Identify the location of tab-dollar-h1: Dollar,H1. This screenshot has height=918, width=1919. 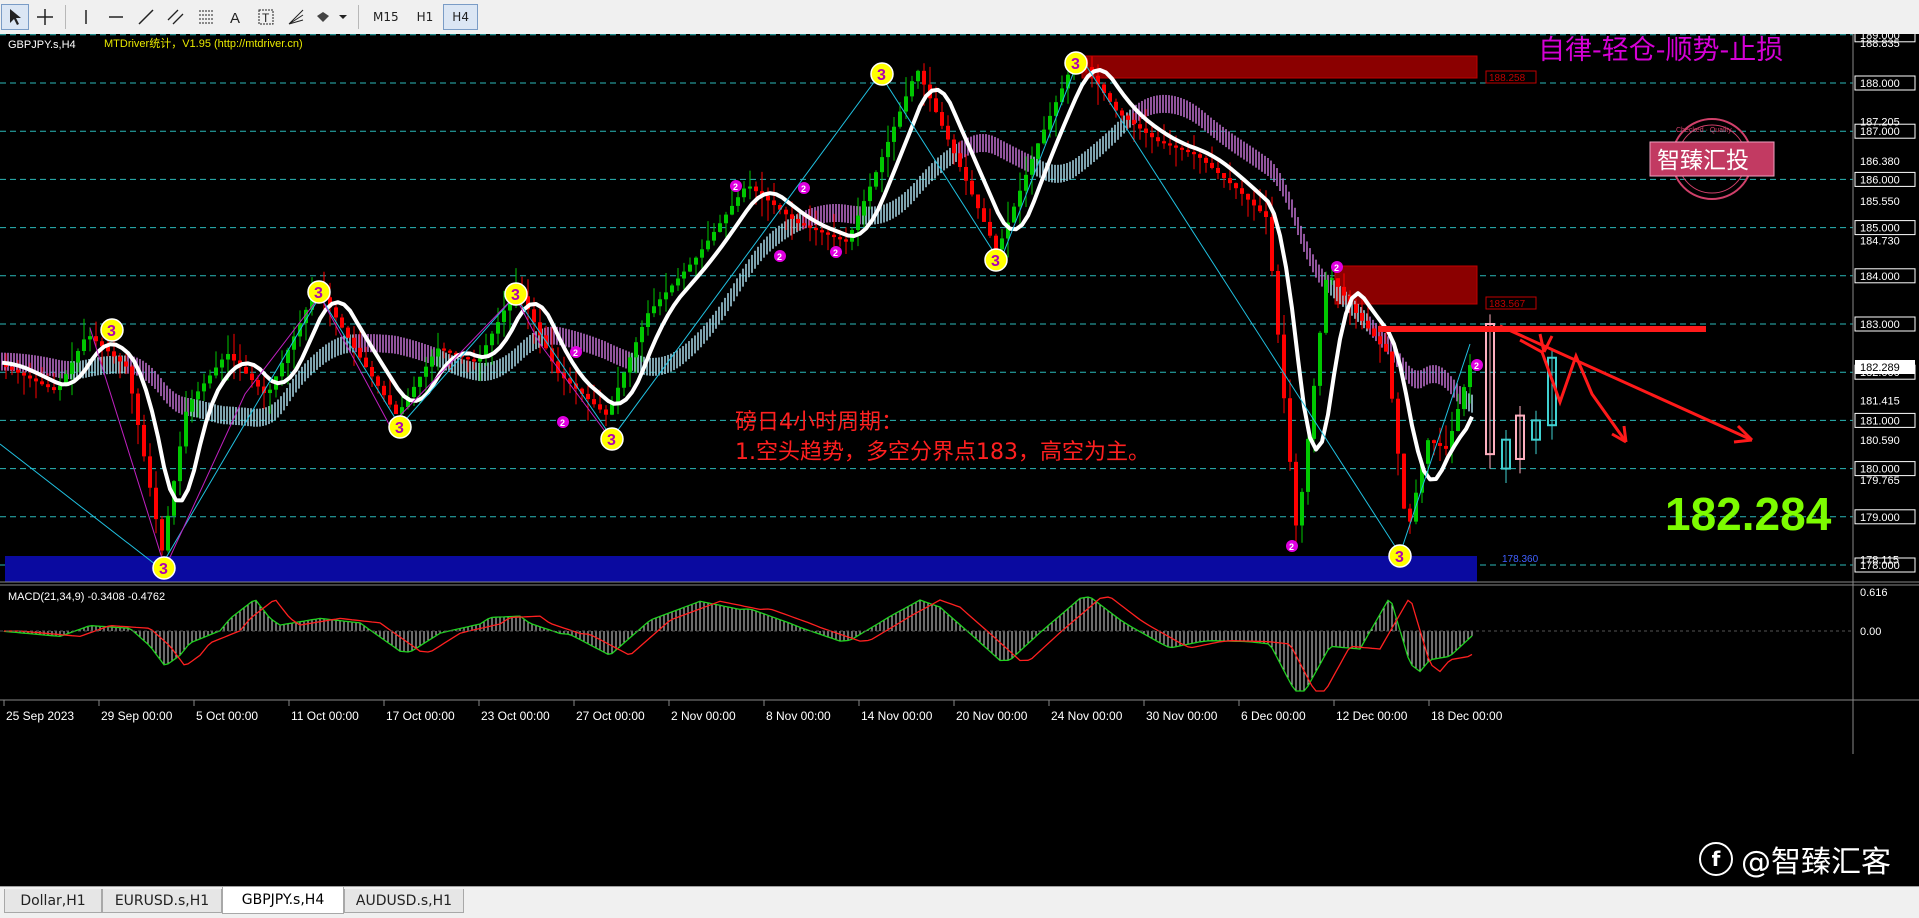
(53, 901).